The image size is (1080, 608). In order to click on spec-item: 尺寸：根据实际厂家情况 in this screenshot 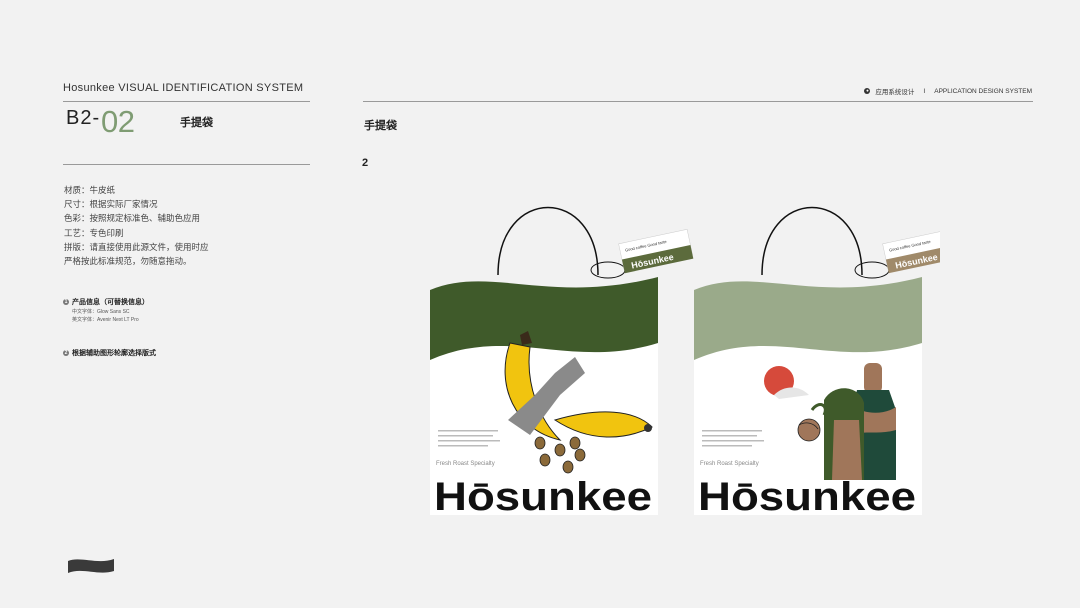, I will do `click(111, 204)`.